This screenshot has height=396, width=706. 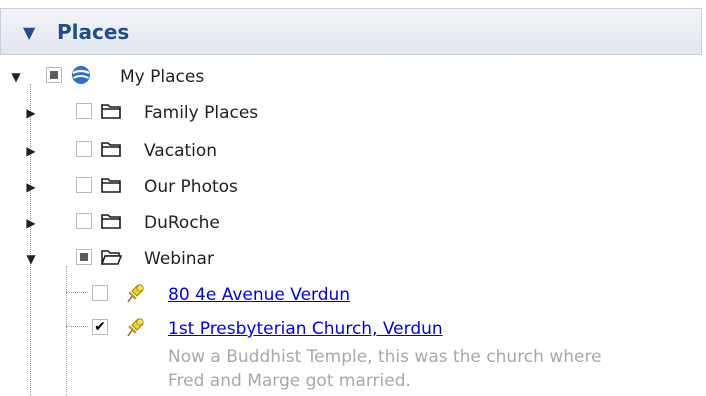 What do you see at coordinates (353, 295) in the screenshot?
I see `tree-item-placemark: 80 4e Avenue Verdun` at bounding box center [353, 295].